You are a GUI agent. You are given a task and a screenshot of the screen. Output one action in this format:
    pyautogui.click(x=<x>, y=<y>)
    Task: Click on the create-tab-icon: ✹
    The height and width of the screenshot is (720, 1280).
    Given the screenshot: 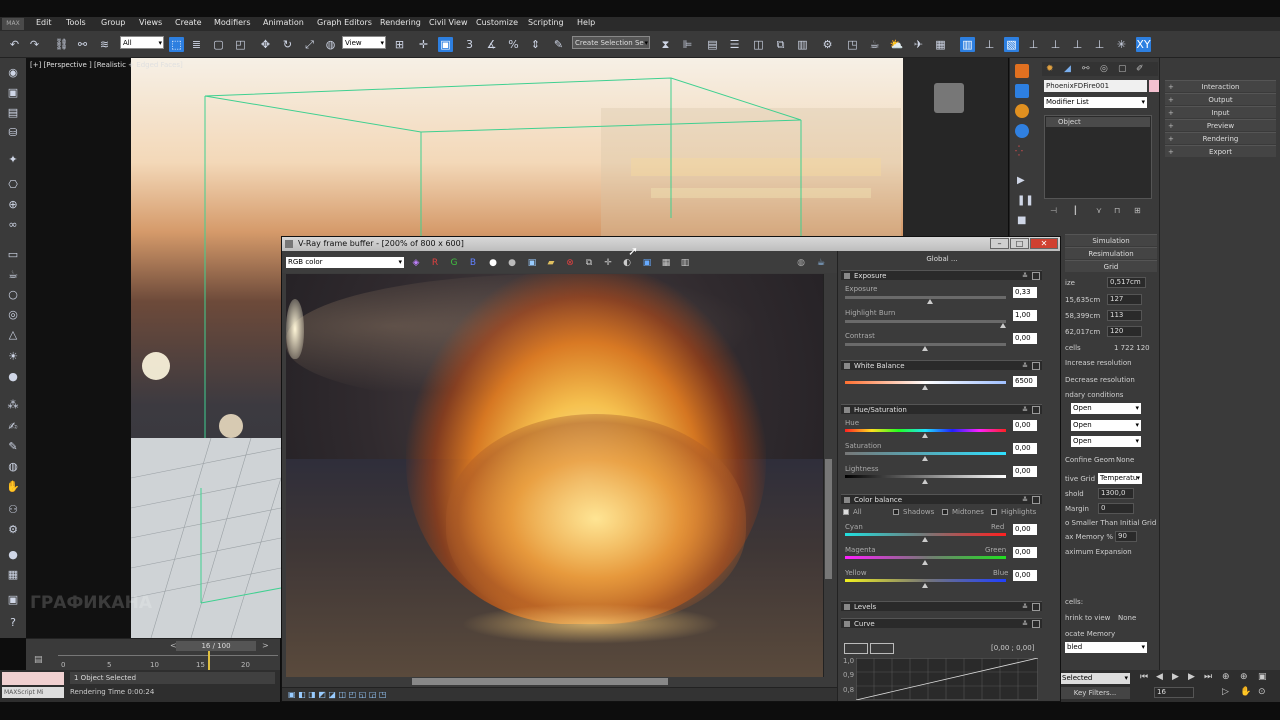 What is the action you would take?
    pyautogui.click(x=1050, y=69)
    